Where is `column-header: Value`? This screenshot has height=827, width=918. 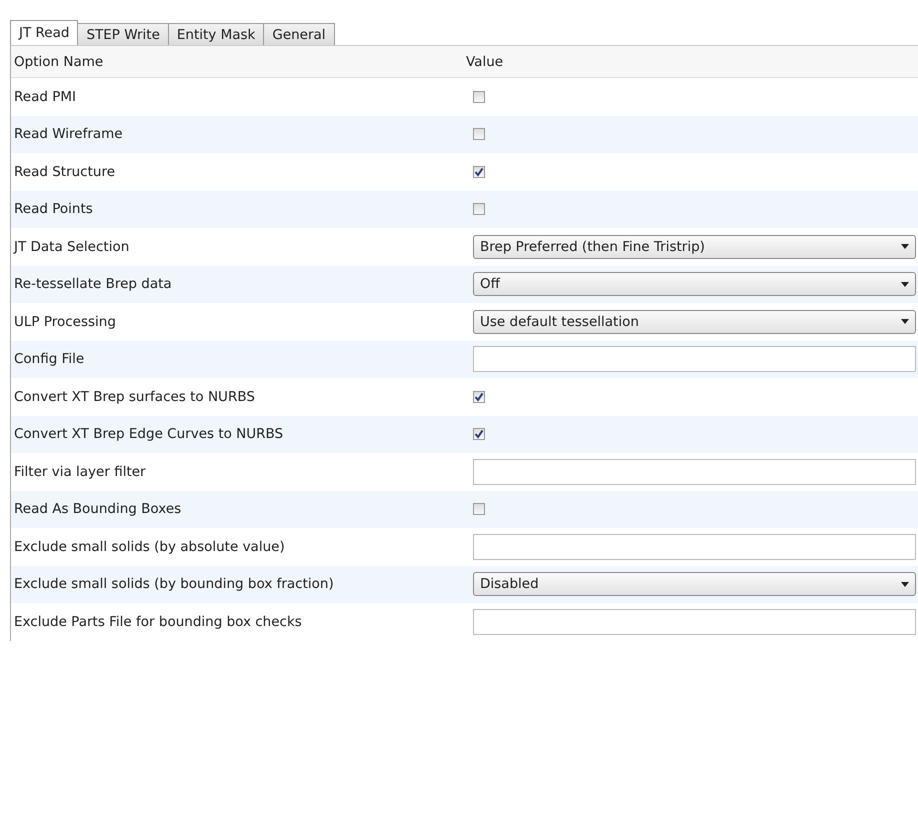 column-header: Value is located at coordinates (484, 62).